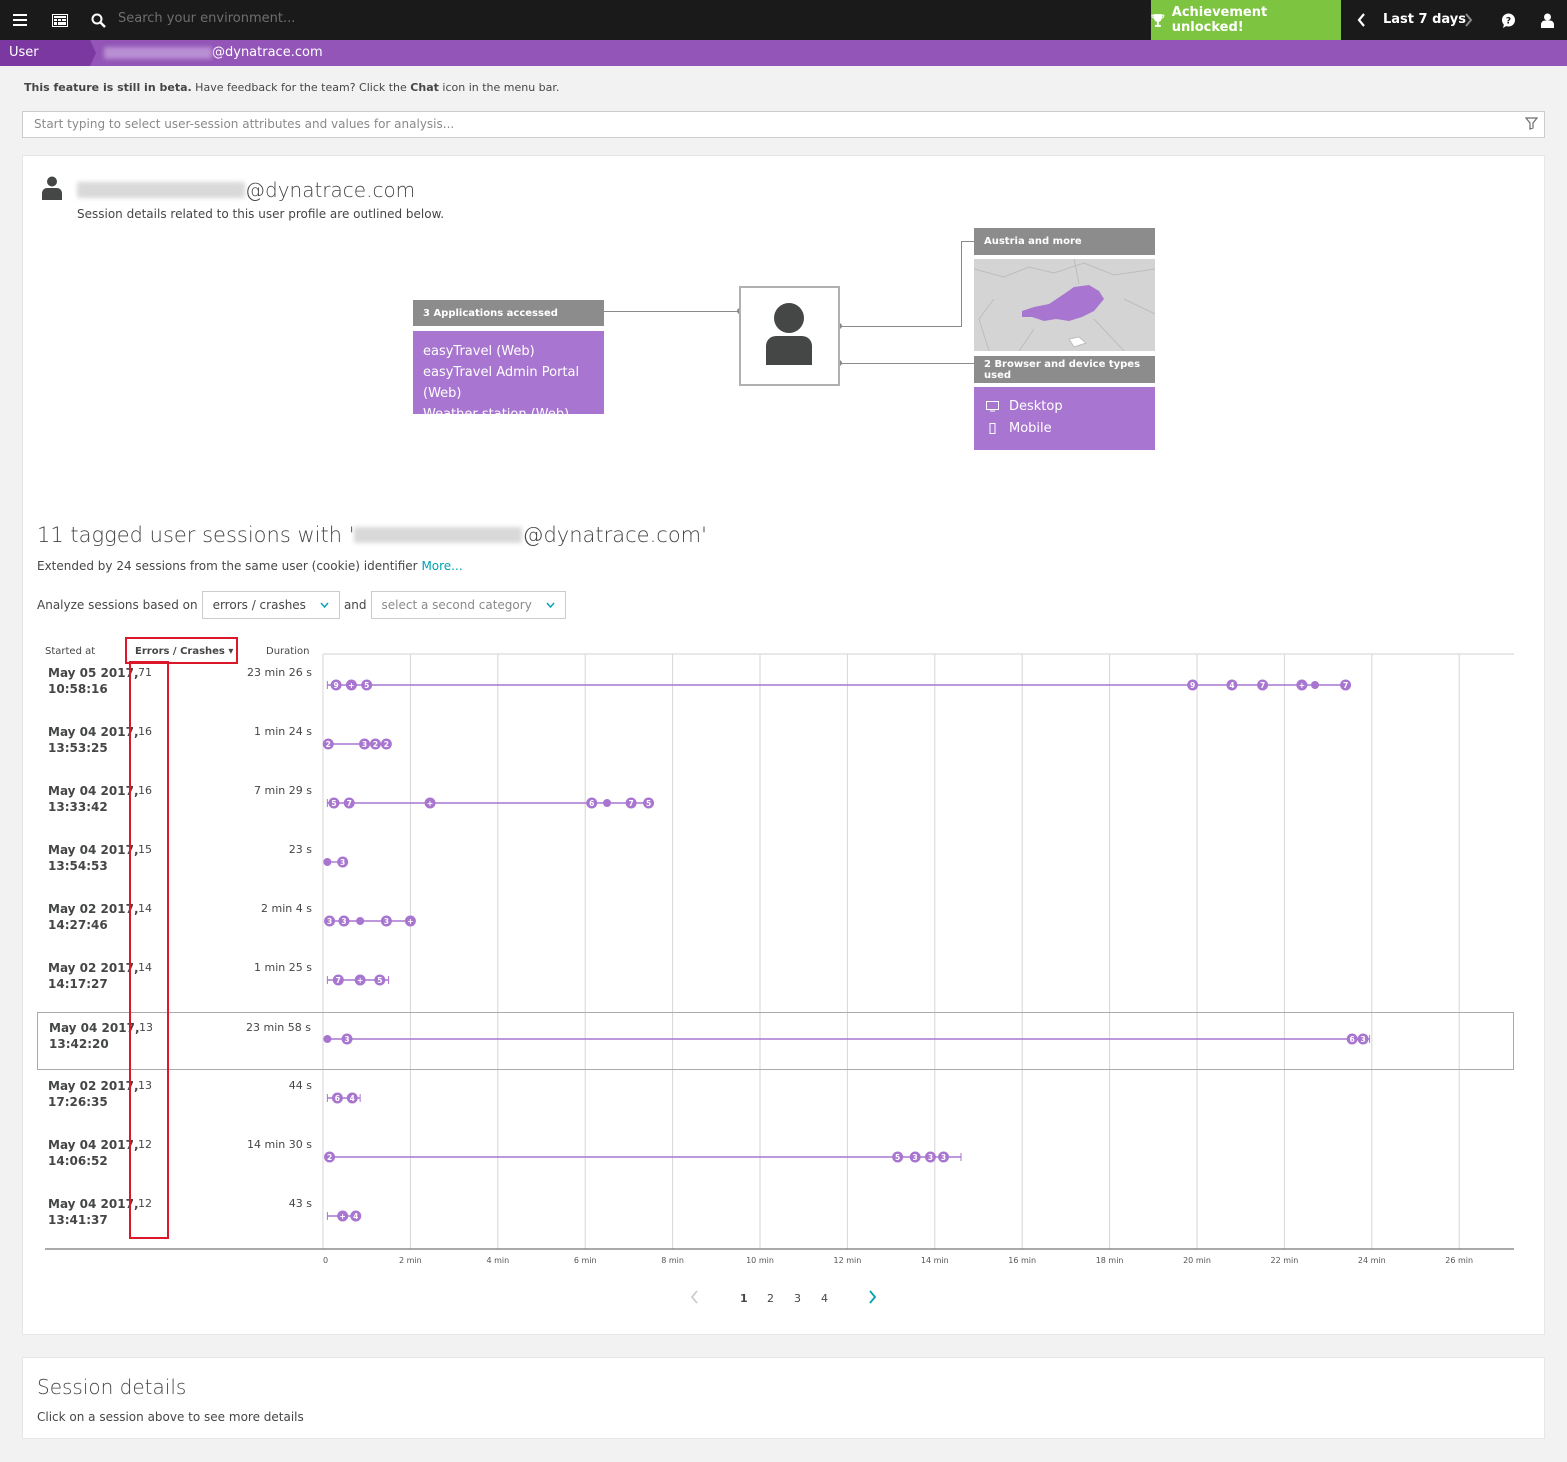 This screenshot has height=1462, width=1567. I want to click on session-time: 13:42:20, so click(79, 1044).